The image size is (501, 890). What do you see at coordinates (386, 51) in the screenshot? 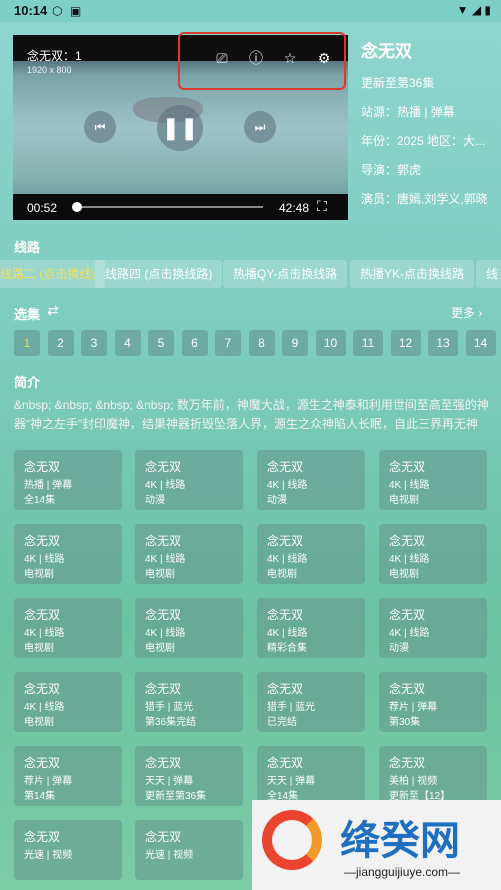
I see `show-title: 念无双` at bounding box center [386, 51].